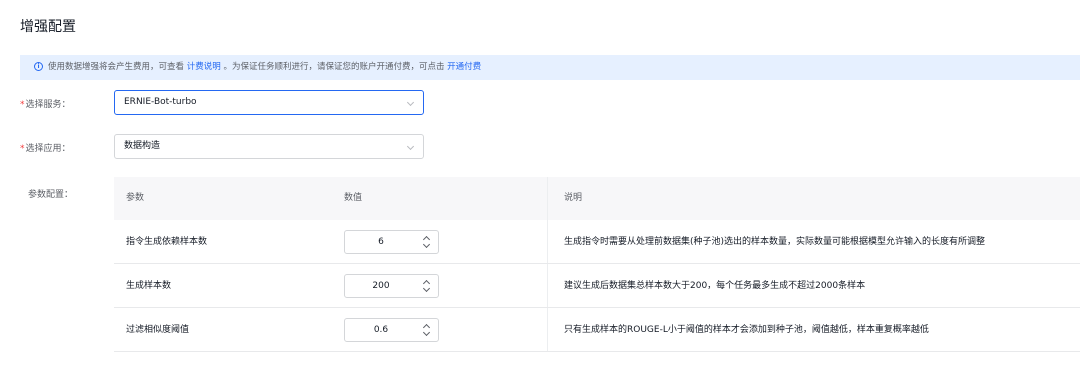 The image size is (1080, 381). Describe the element at coordinates (439, 285) in the screenshot. I see `value-cell: 200` at that location.